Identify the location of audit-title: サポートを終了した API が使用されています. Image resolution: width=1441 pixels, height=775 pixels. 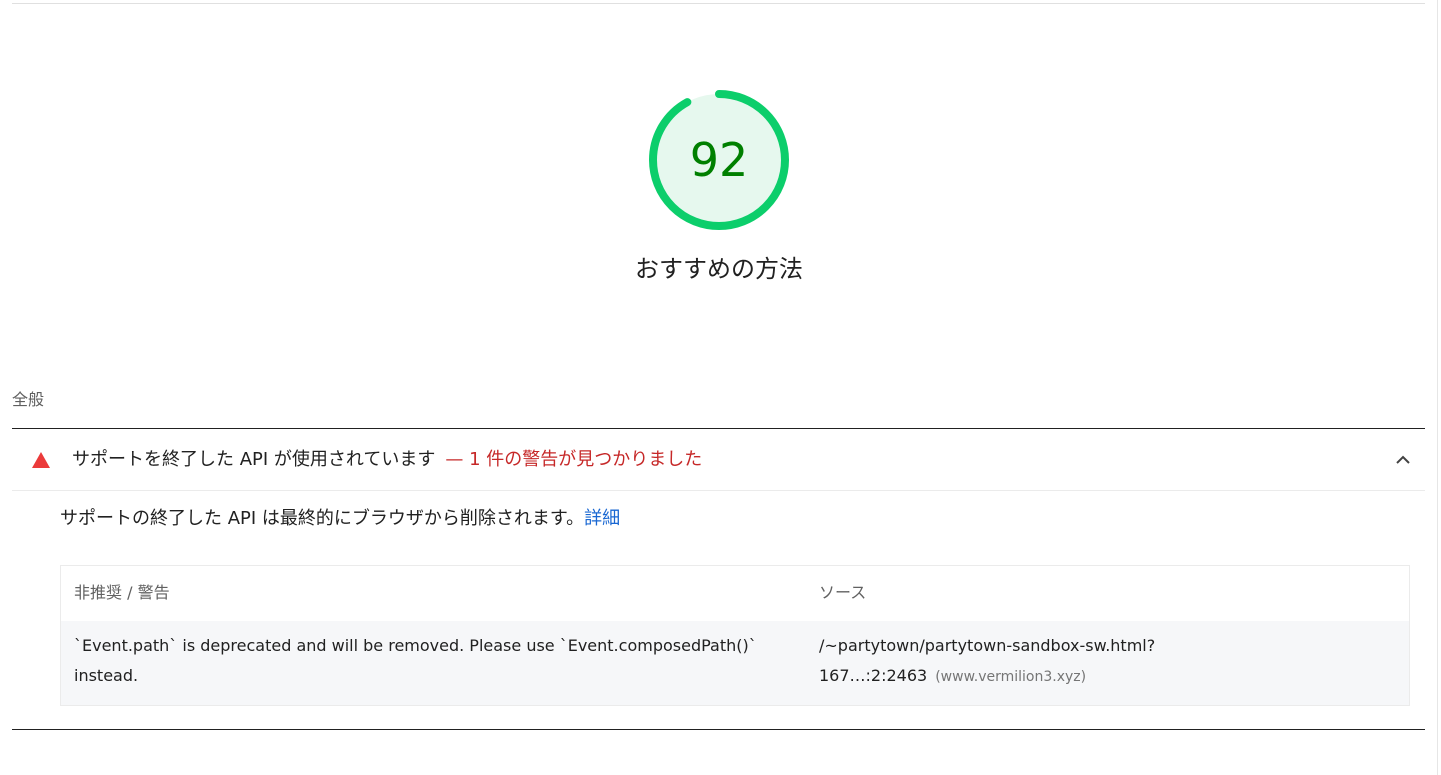
(254, 459).